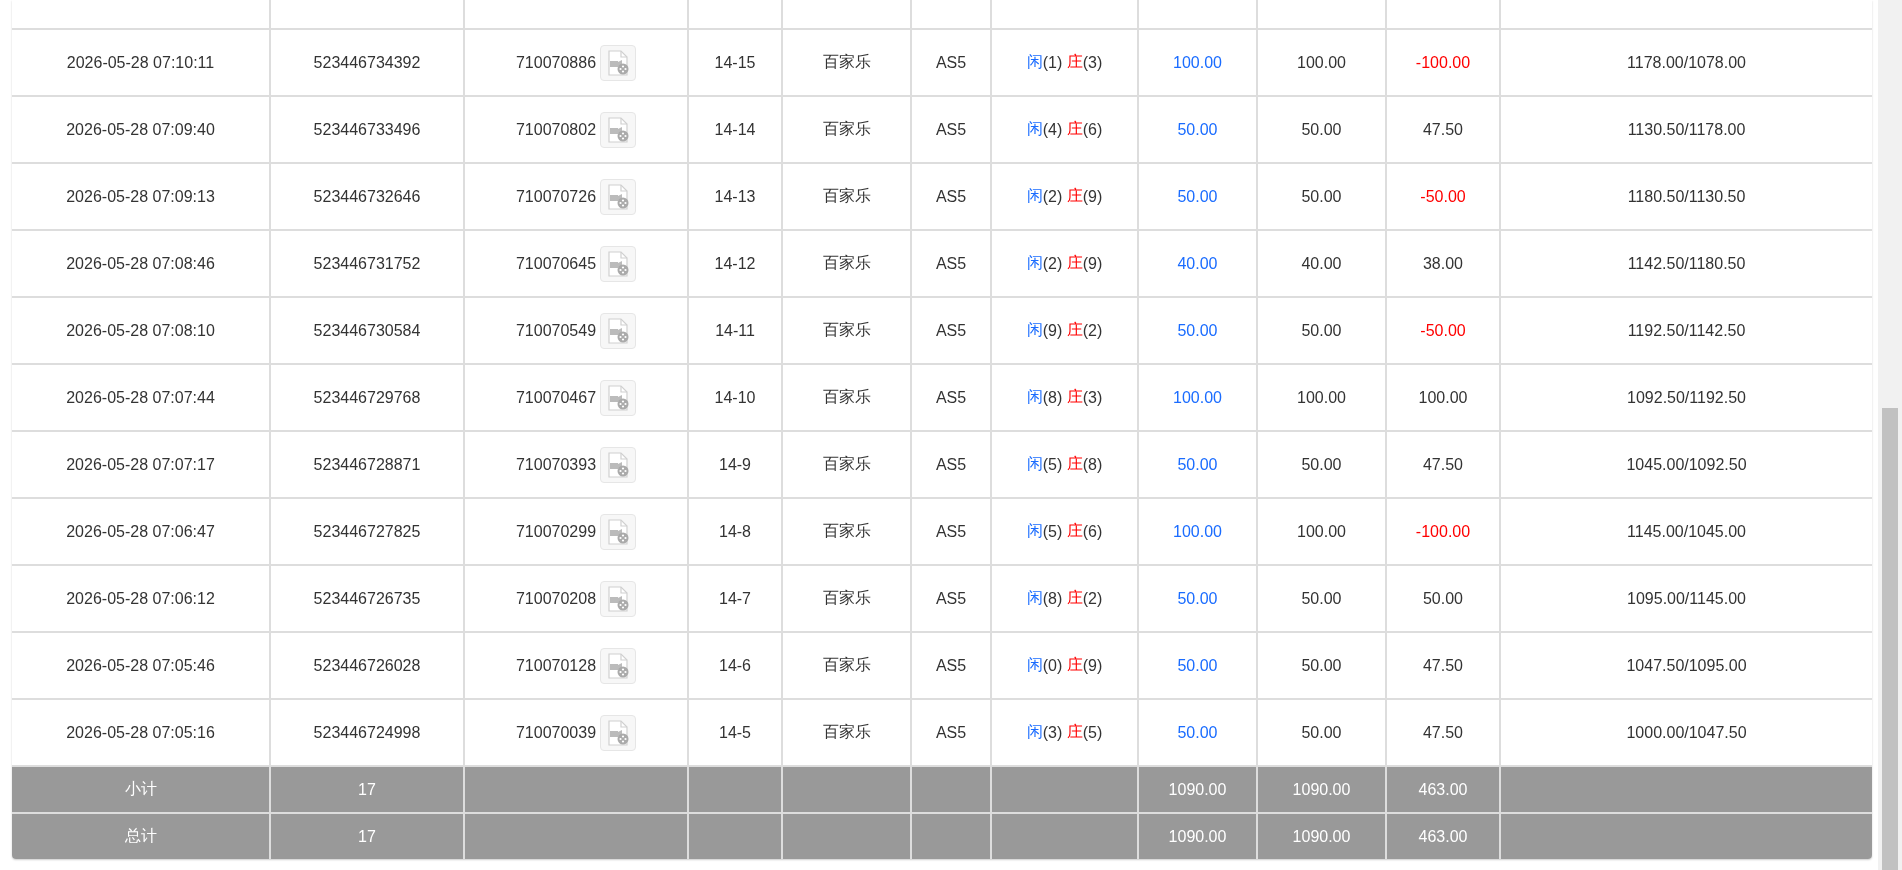  I want to click on bet-time-cell-text: 2026-05-28 07:08:10, so click(140, 330).